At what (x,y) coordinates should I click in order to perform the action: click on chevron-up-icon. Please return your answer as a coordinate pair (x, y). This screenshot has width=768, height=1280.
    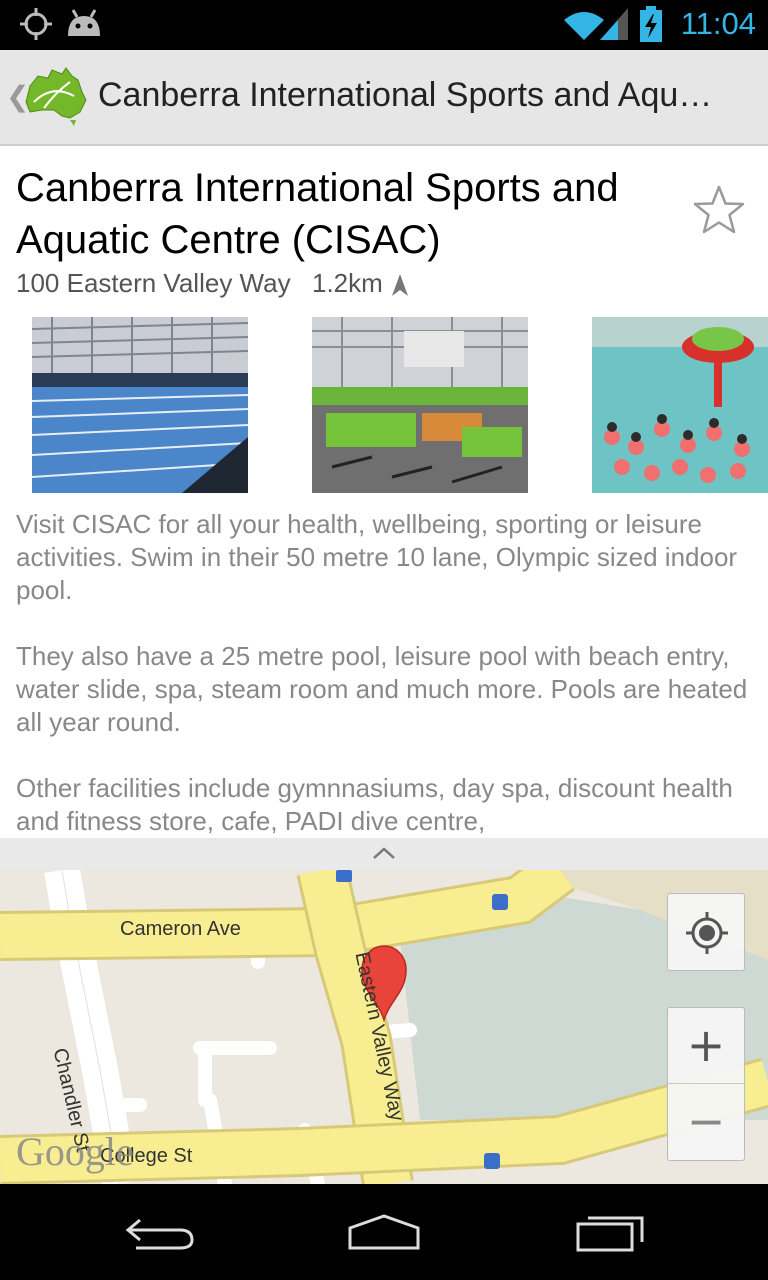
    Looking at the image, I should click on (384, 853).